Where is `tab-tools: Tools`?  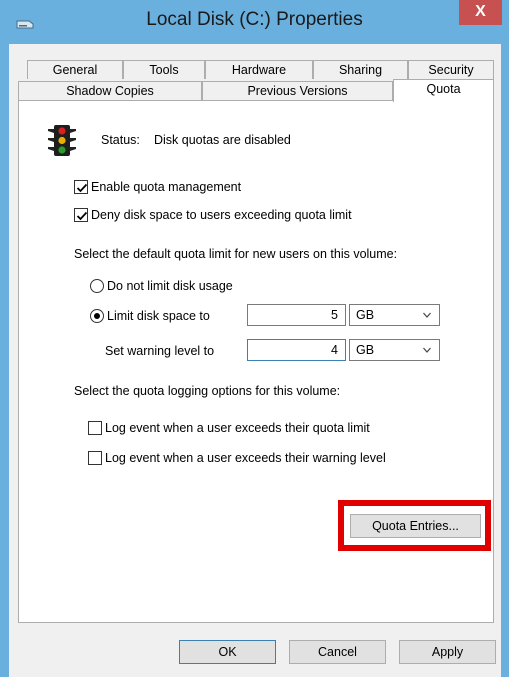
tab-tools: Tools is located at coordinates (164, 69).